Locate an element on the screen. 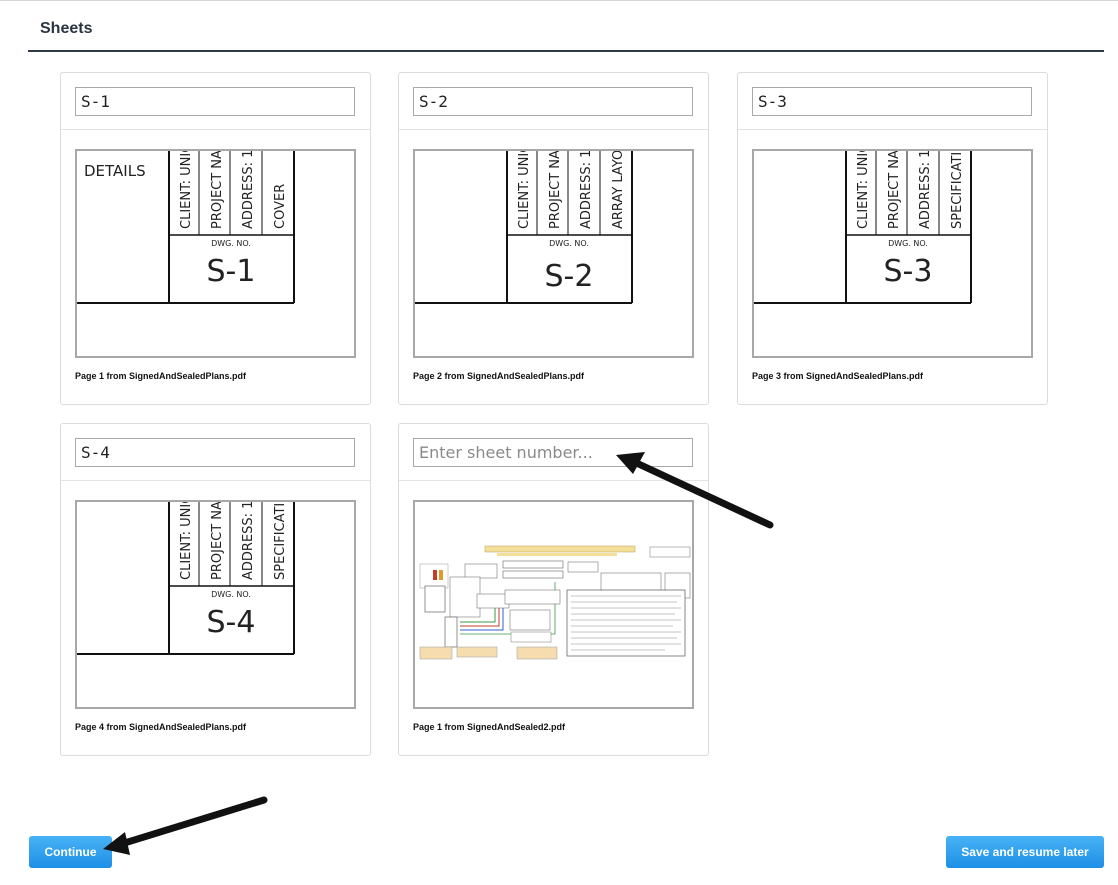 The image size is (1118, 885). preview-dwg-number: S-3 is located at coordinates (908, 271).